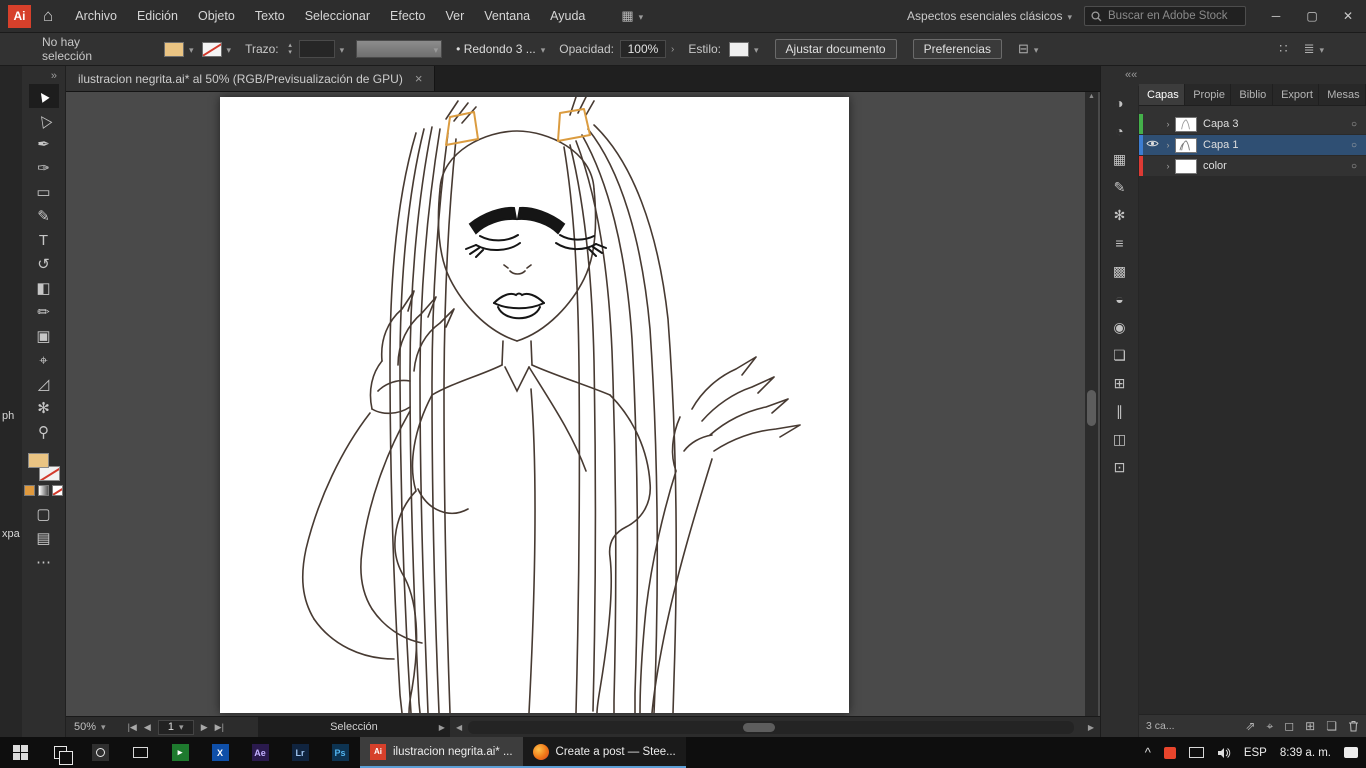 This screenshot has height=768, width=1366. What do you see at coordinates (586, 49) in the screenshot?
I see `opacity-label: Opacidad:` at bounding box center [586, 49].